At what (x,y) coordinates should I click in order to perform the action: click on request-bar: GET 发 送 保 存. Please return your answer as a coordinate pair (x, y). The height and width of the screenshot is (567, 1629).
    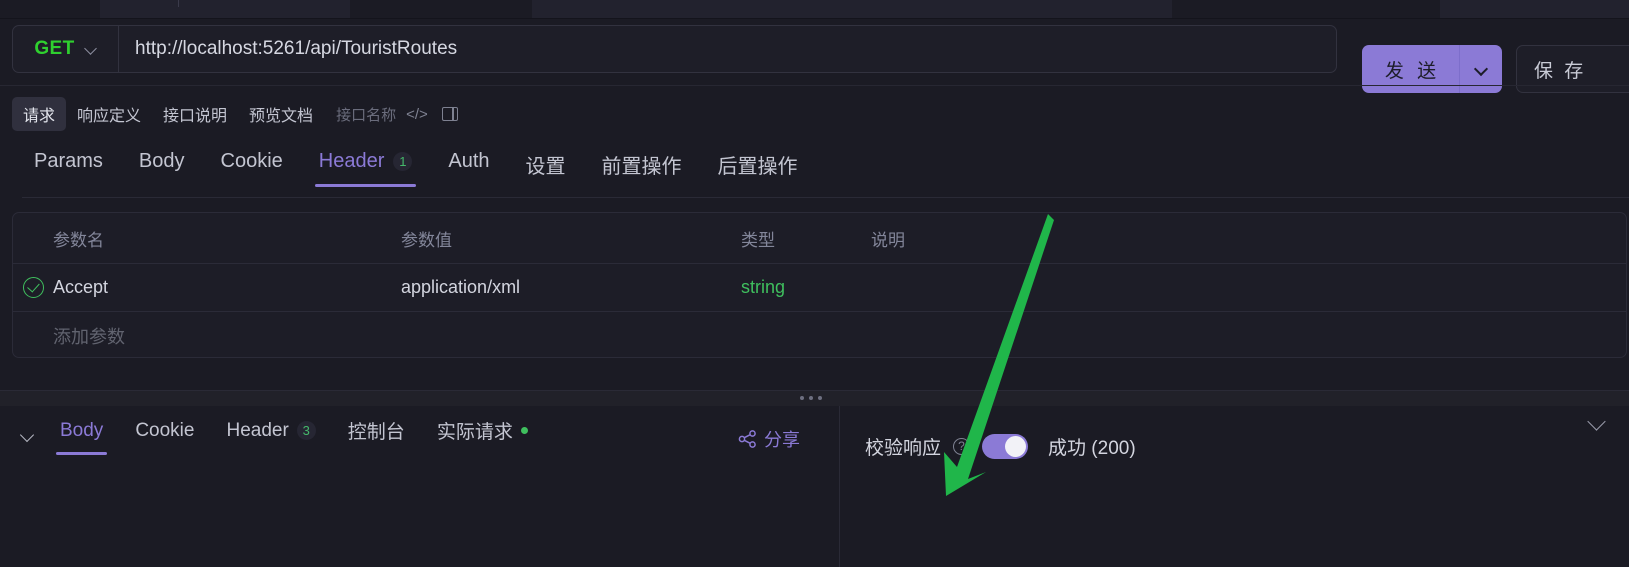
    Looking at the image, I should click on (814, 56).